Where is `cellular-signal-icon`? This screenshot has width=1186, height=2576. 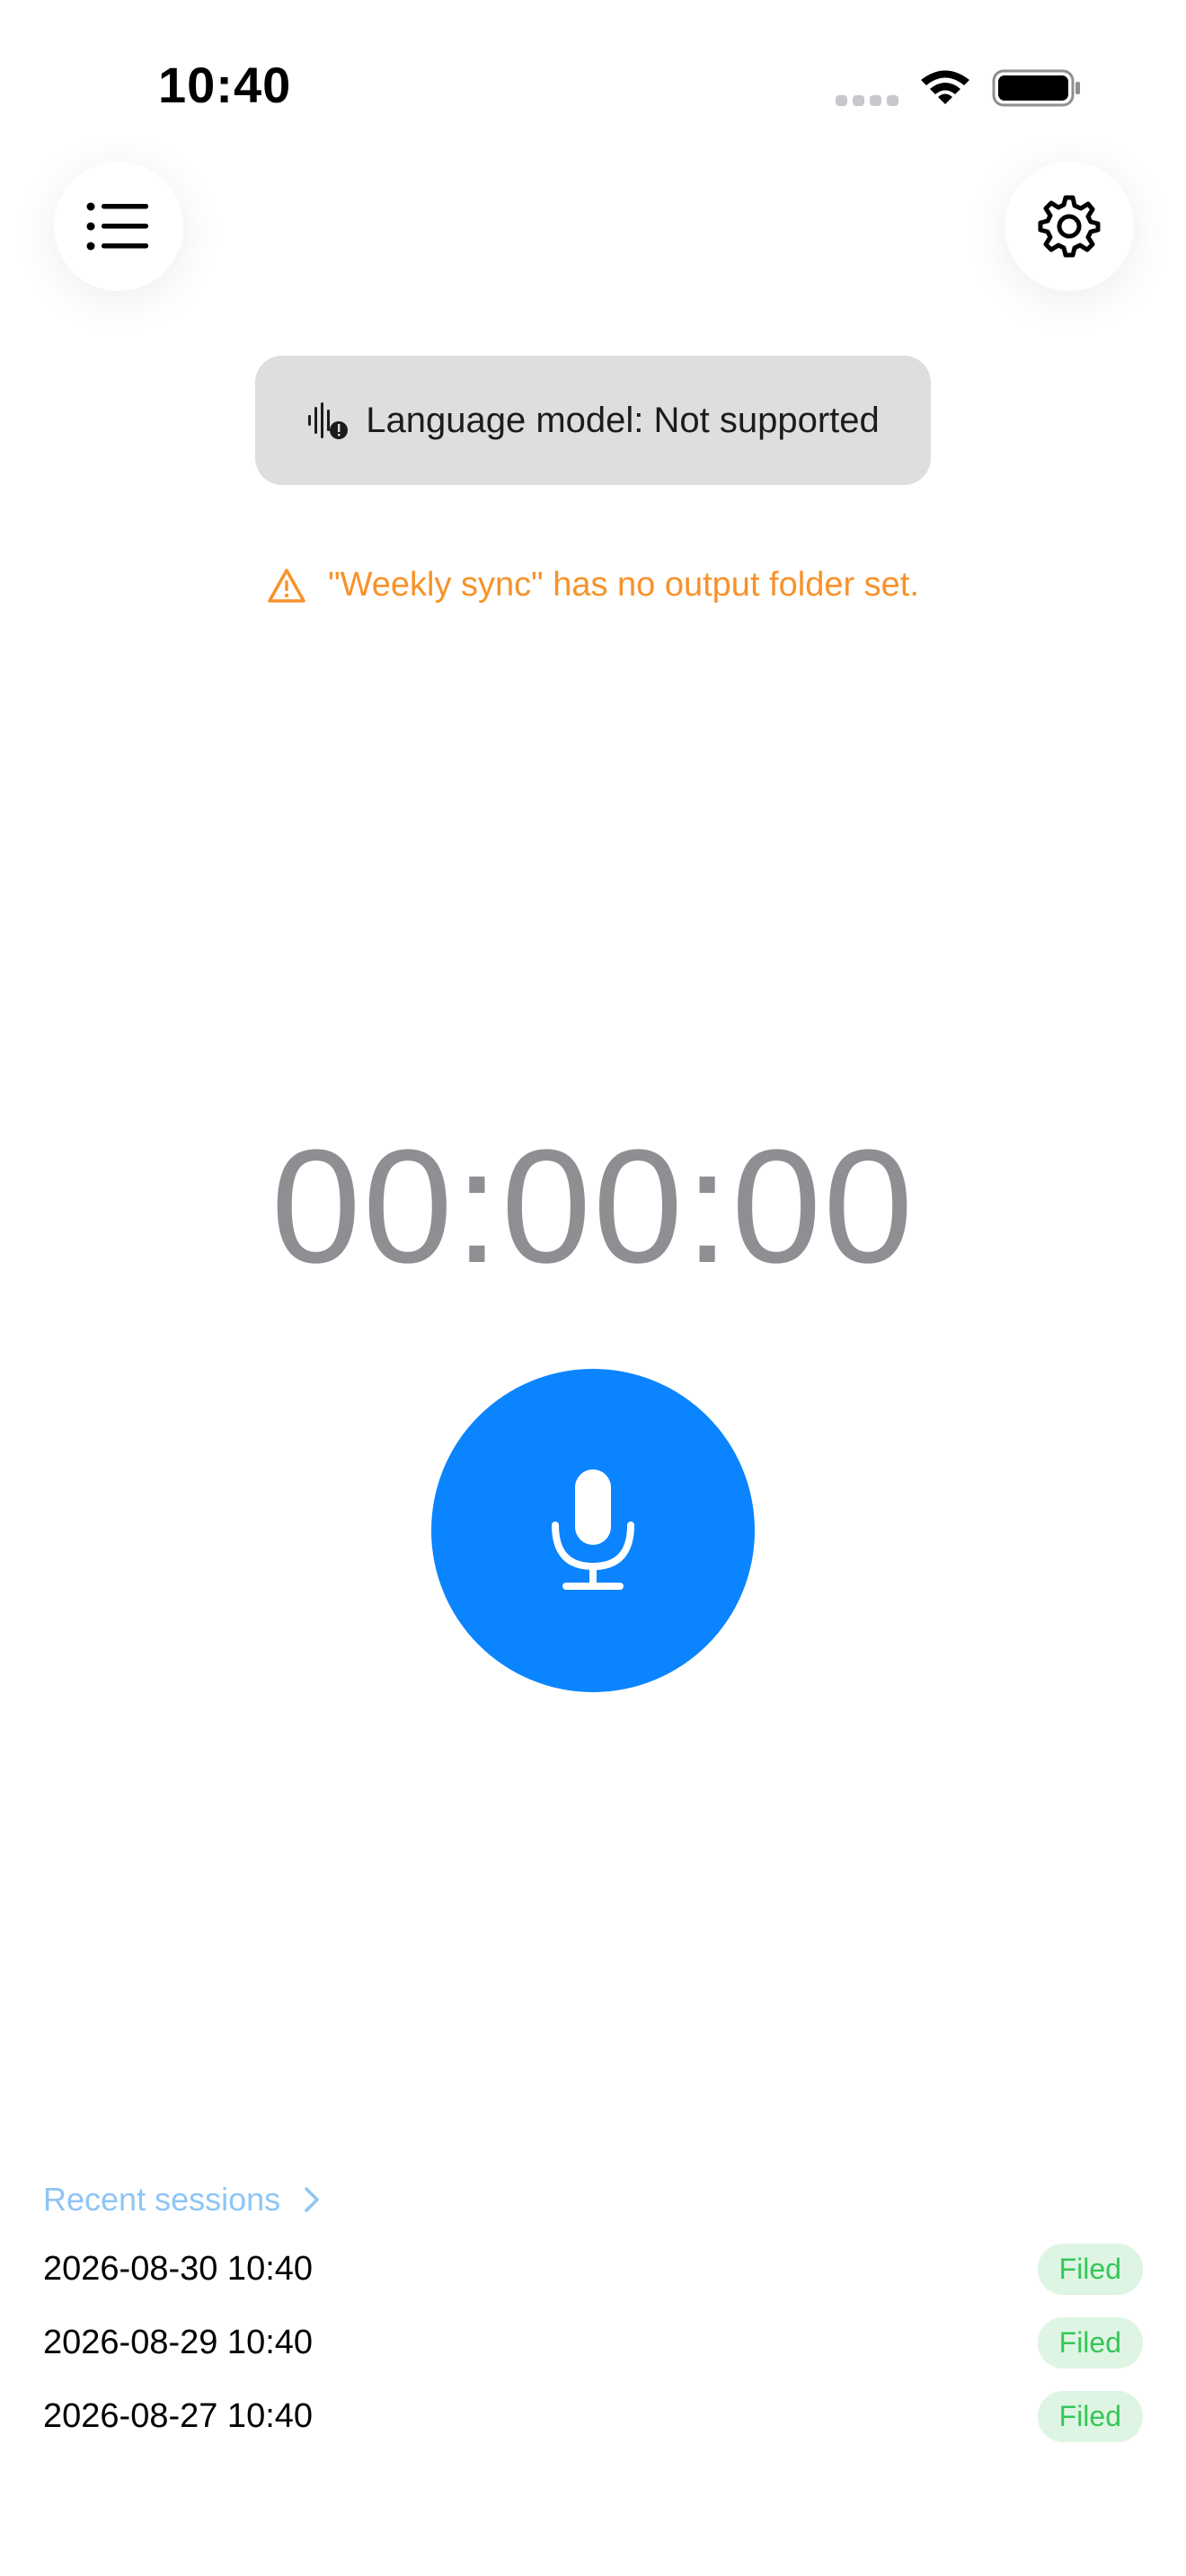 cellular-signal-icon is located at coordinates (868, 100).